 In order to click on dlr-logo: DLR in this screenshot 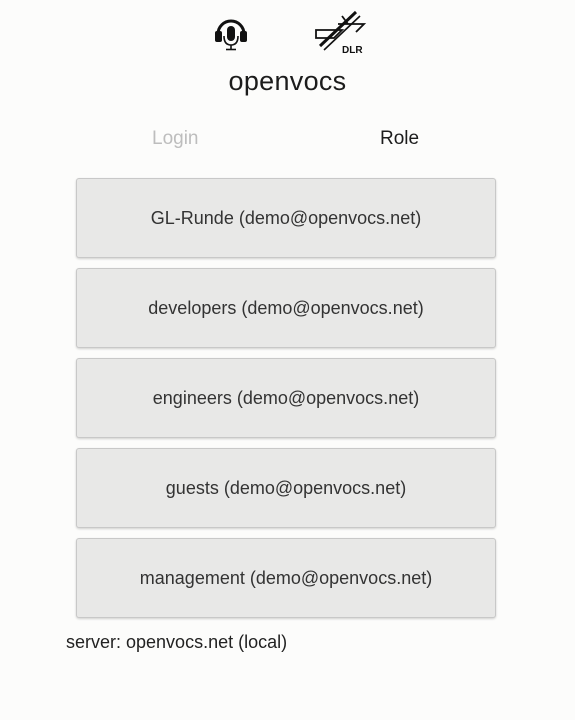, I will do `click(341, 33)`.